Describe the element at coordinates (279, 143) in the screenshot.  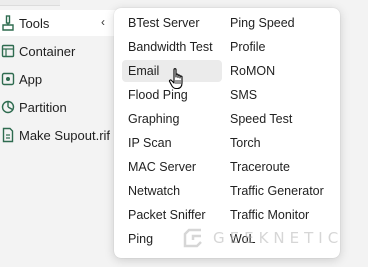
I see `menu-item-torch: Torch` at that location.